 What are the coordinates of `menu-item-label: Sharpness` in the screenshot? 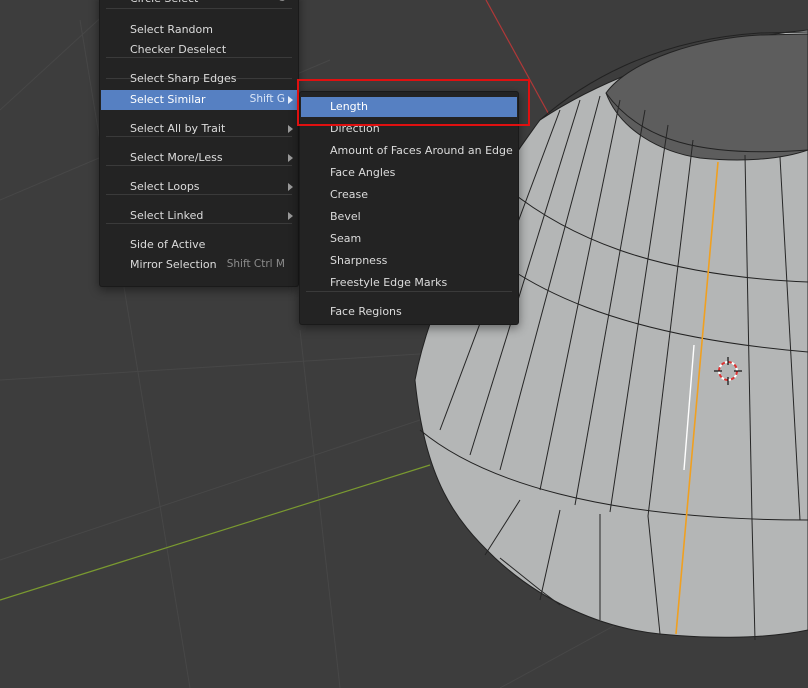 It's located at (359, 260).